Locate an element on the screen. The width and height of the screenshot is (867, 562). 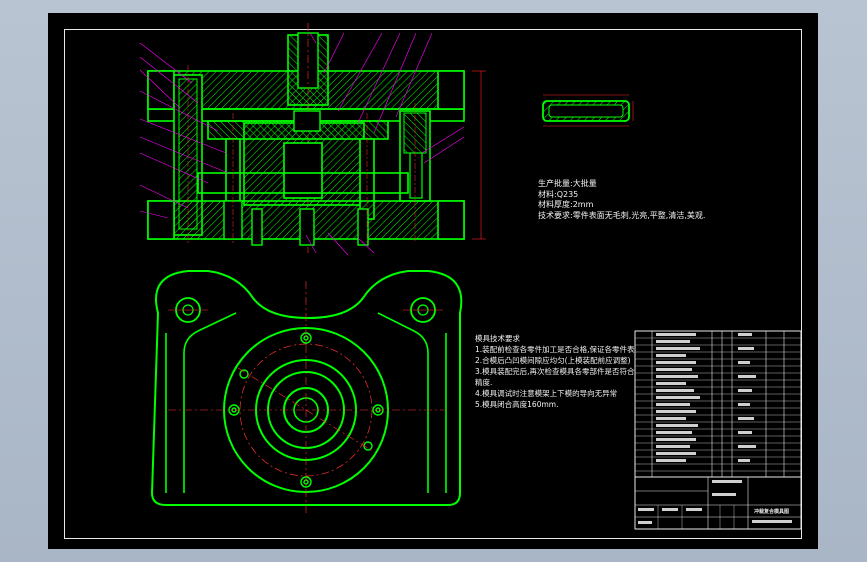
note-material: 材料:Q235 is located at coordinates (558, 194).